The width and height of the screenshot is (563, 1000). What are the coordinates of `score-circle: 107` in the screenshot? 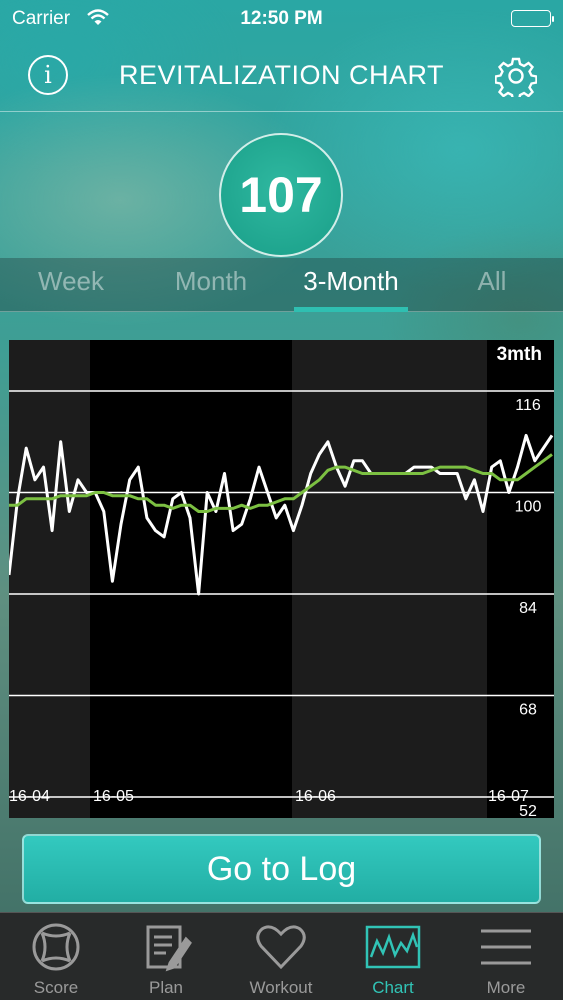 It's located at (281, 195).